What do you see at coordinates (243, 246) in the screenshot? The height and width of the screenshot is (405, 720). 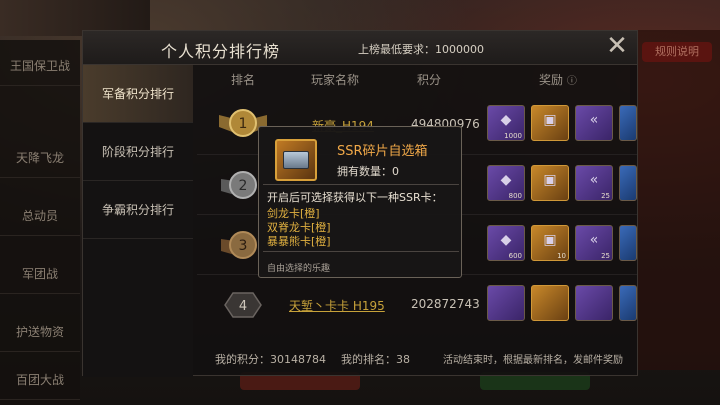 I see `rank-number: 3` at bounding box center [243, 246].